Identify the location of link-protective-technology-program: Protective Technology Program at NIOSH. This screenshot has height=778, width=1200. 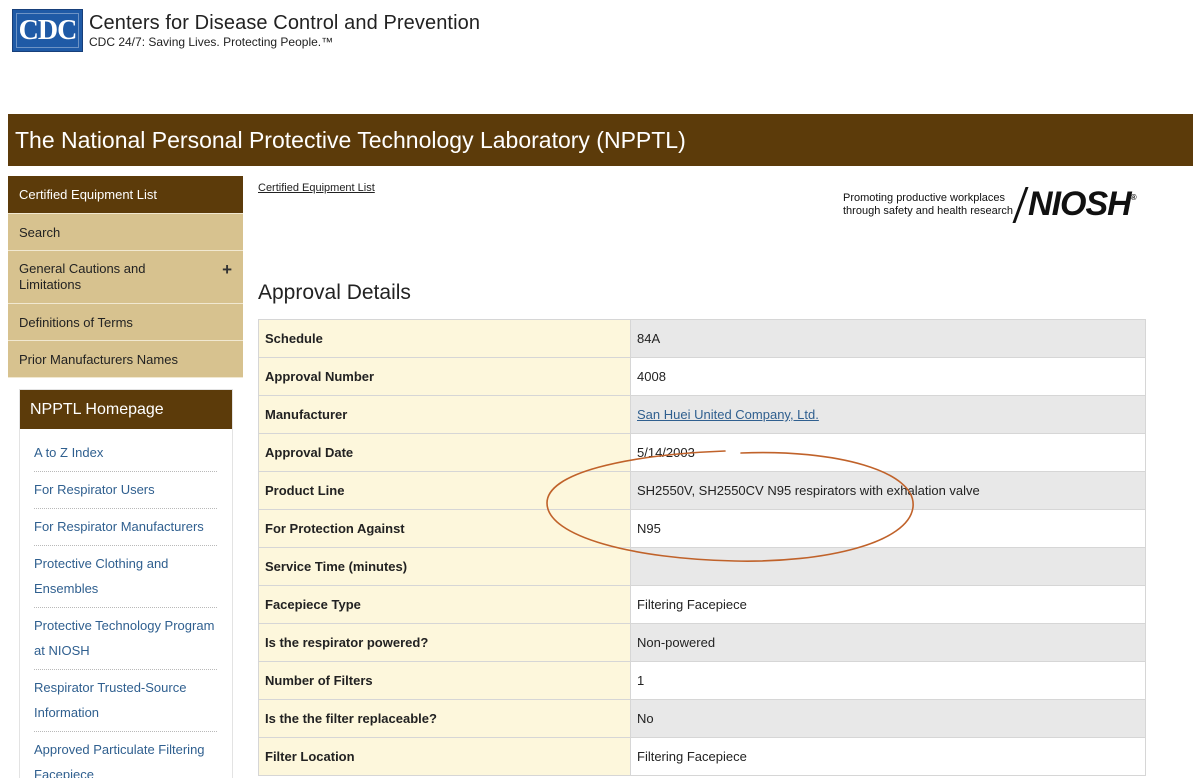
(125, 639).